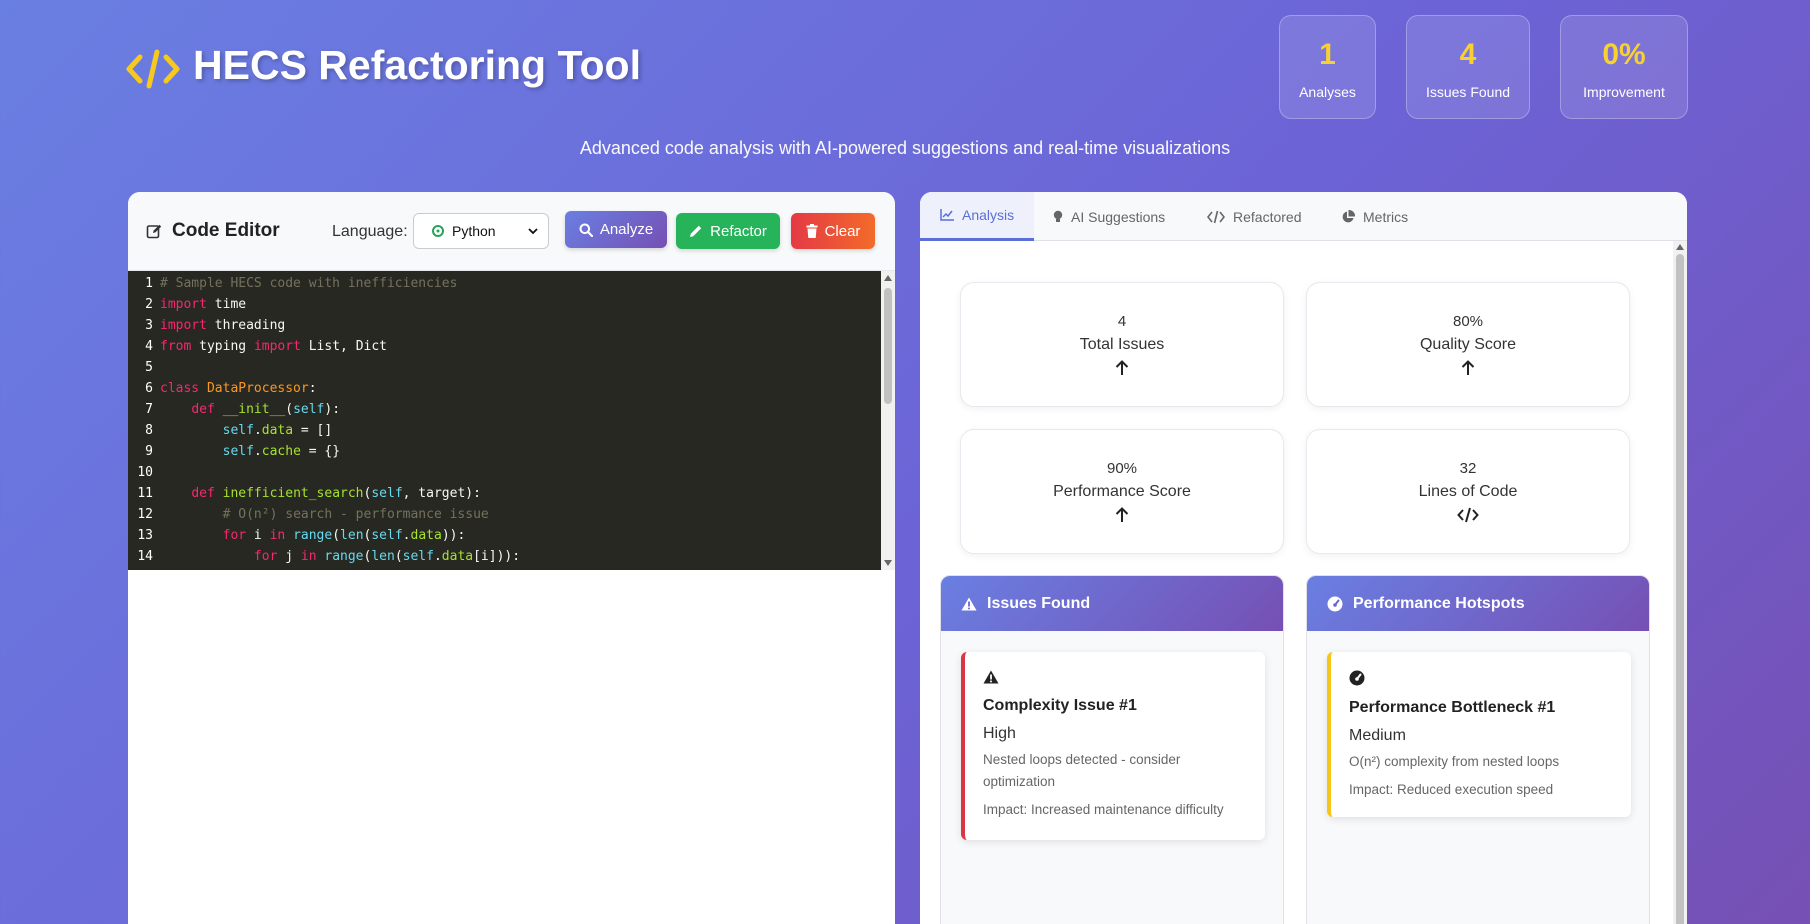 The image size is (1810, 924). I want to click on code-line: 2 import time, so click(511, 304).